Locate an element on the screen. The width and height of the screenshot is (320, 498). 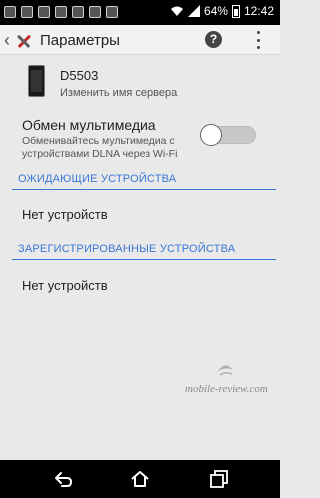
help-icon: ? is located at coordinates (213, 39).